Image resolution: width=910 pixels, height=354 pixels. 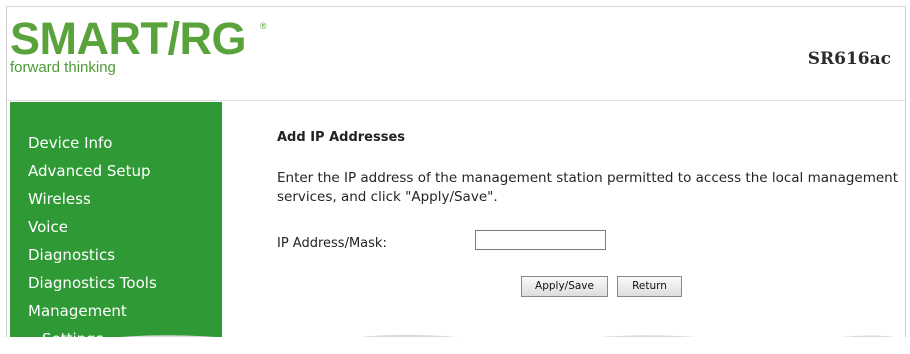 I want to click on torn-page-edge, so click(x=455, y=345).